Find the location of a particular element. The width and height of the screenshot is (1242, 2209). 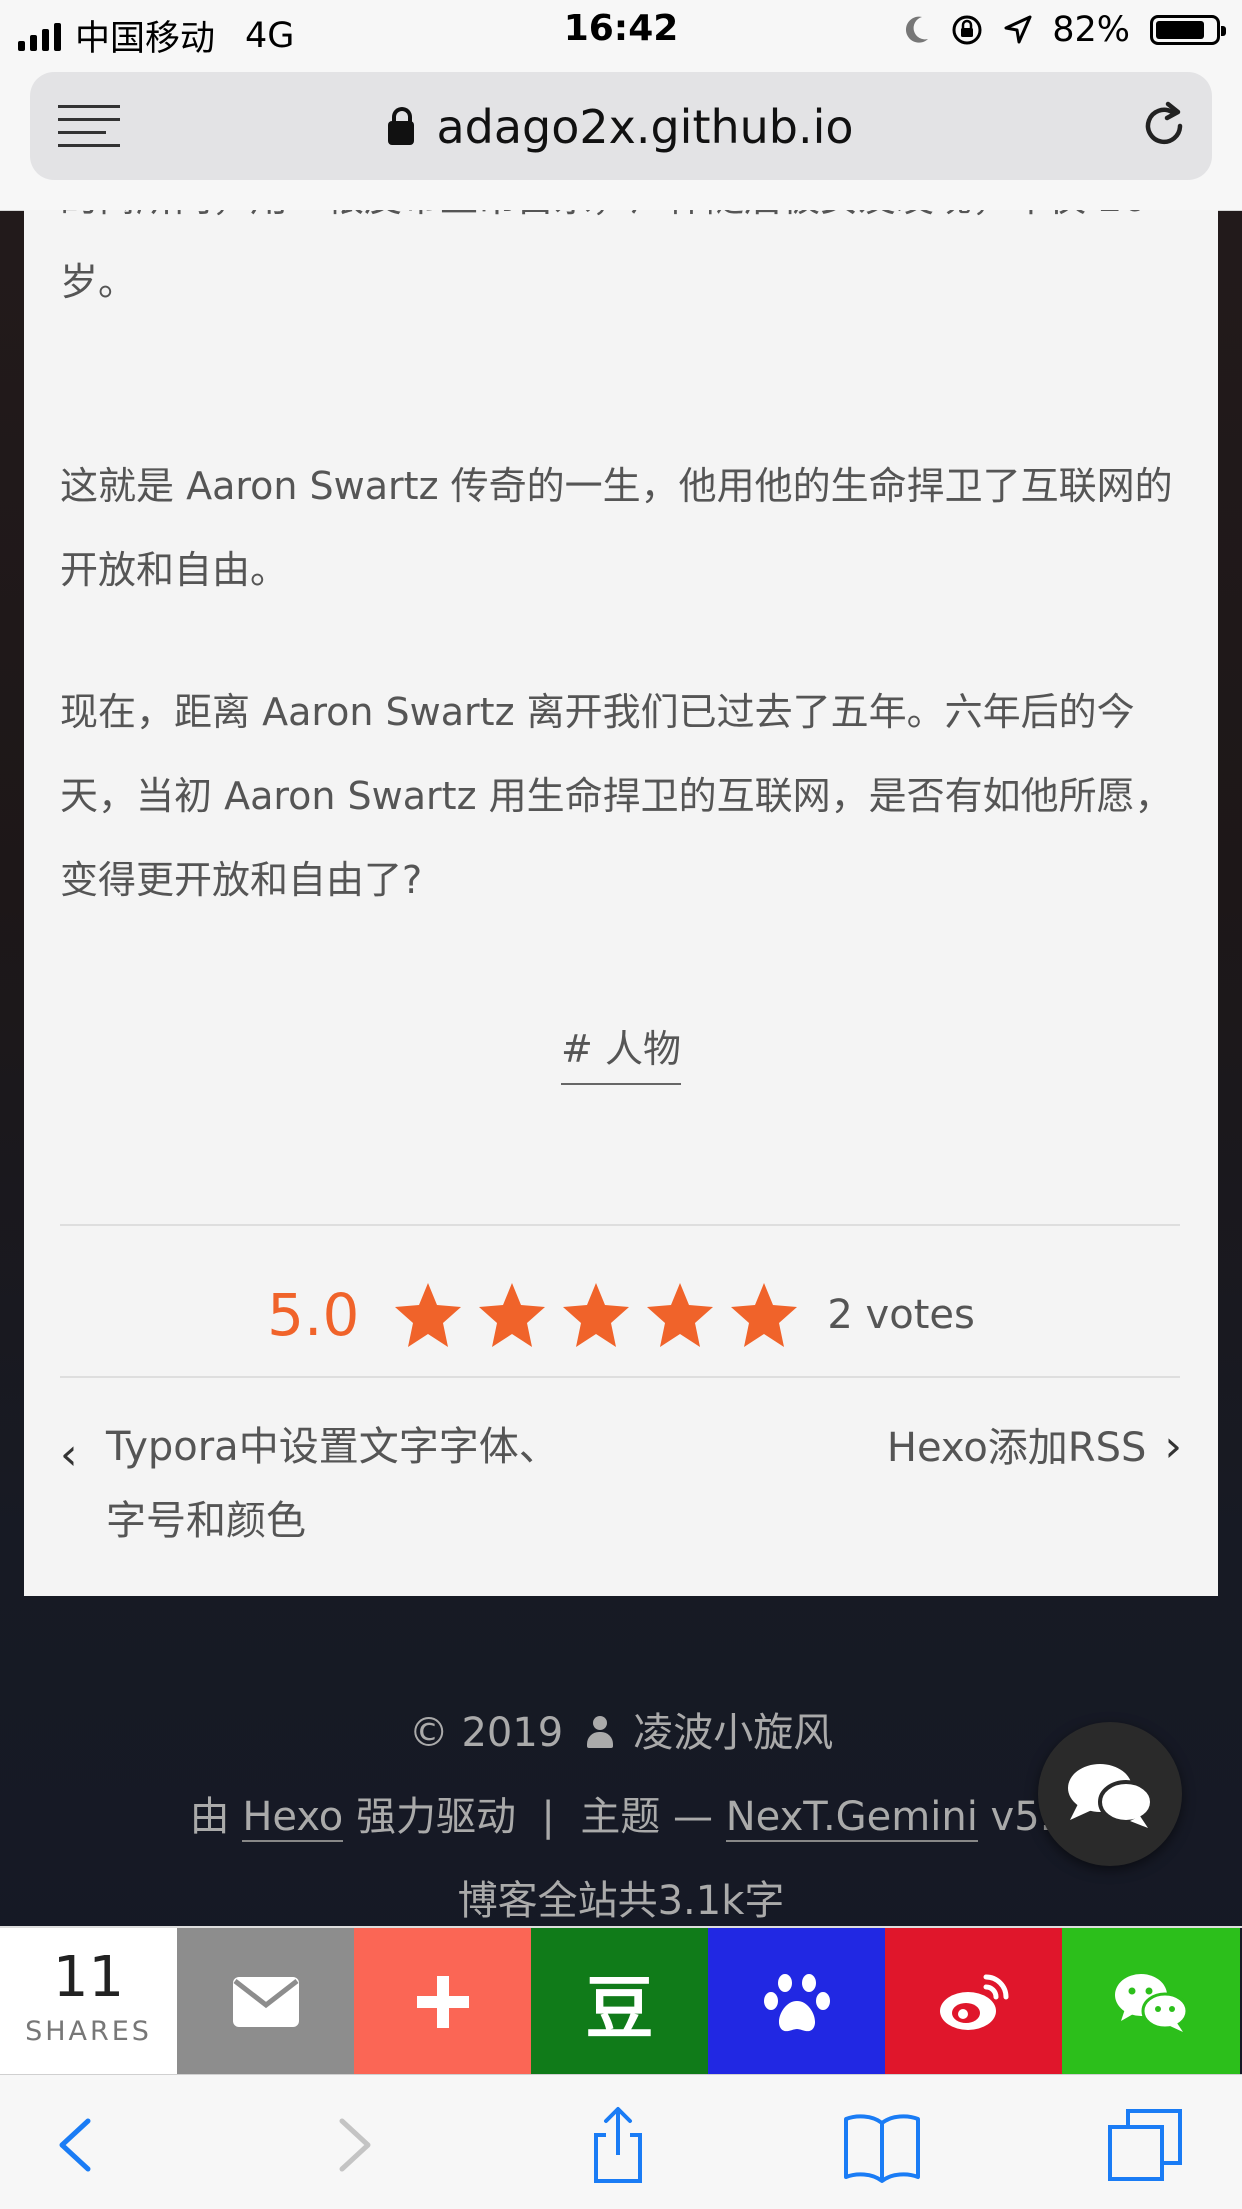

plus-icon is located at coordinates (442, 2002).